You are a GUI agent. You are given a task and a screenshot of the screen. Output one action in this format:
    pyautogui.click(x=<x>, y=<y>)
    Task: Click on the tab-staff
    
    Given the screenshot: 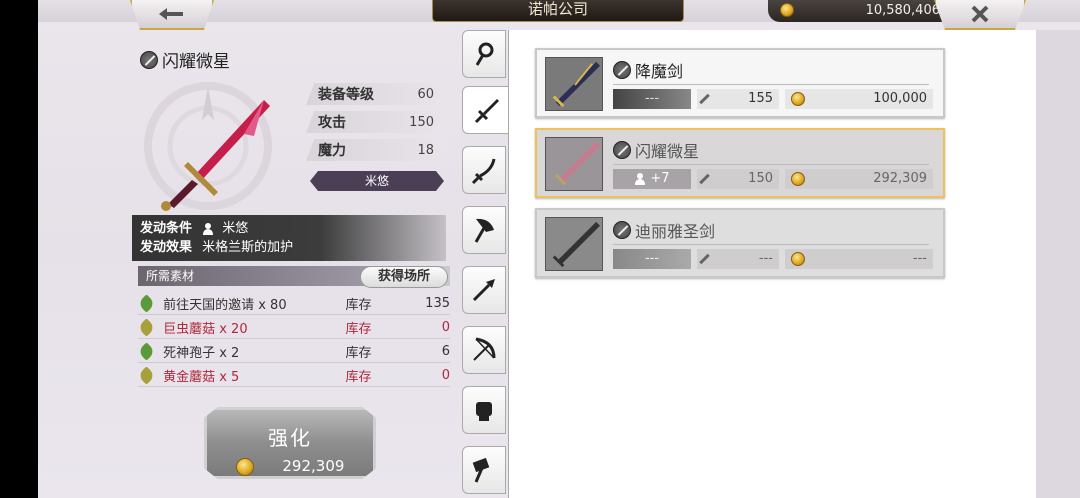 What is the action you would take?
    pyautogui.click(x=484, y=54)
    